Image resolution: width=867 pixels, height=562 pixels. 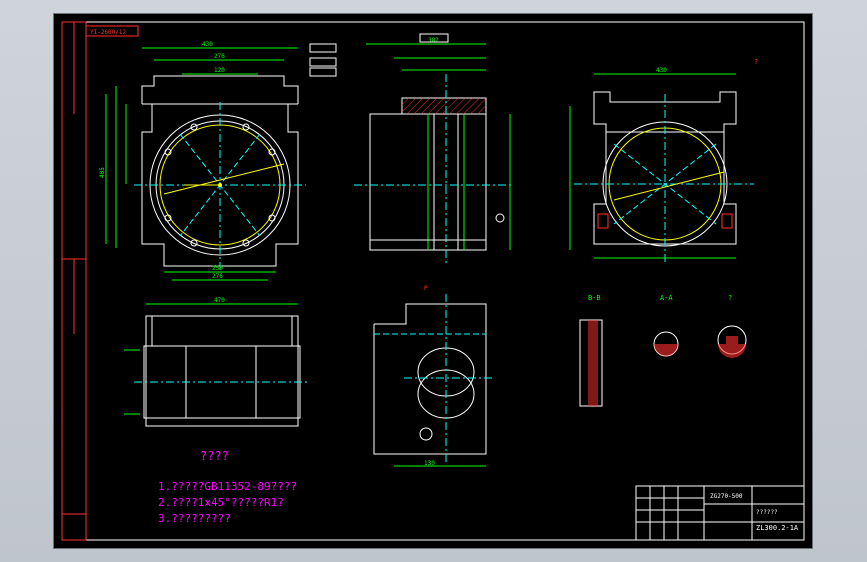 I want to click on dim-bottom-small: 250, so click(x=217, y=268).